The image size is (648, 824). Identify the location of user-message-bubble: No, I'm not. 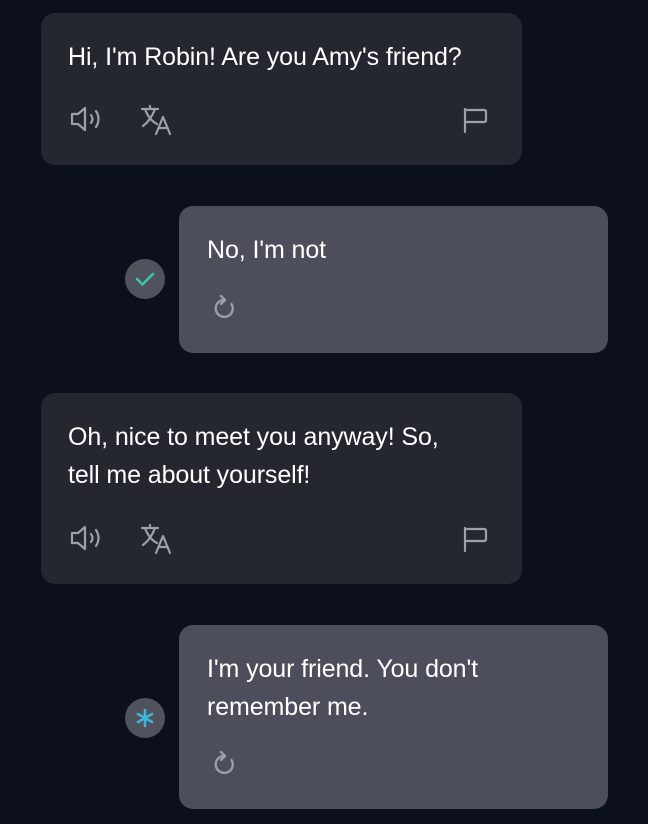
(393, 279).